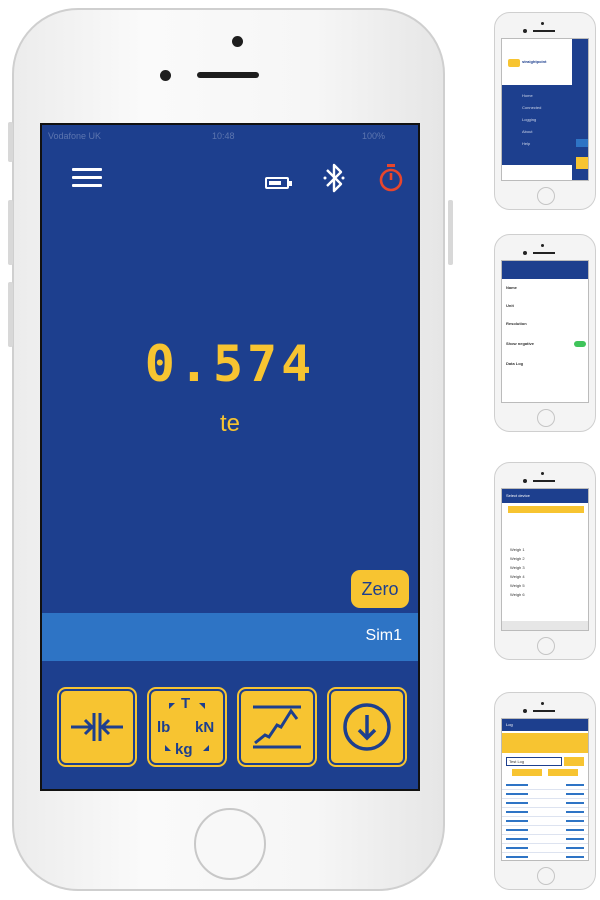  I want to click on unit-label: te, so click(229, 423).